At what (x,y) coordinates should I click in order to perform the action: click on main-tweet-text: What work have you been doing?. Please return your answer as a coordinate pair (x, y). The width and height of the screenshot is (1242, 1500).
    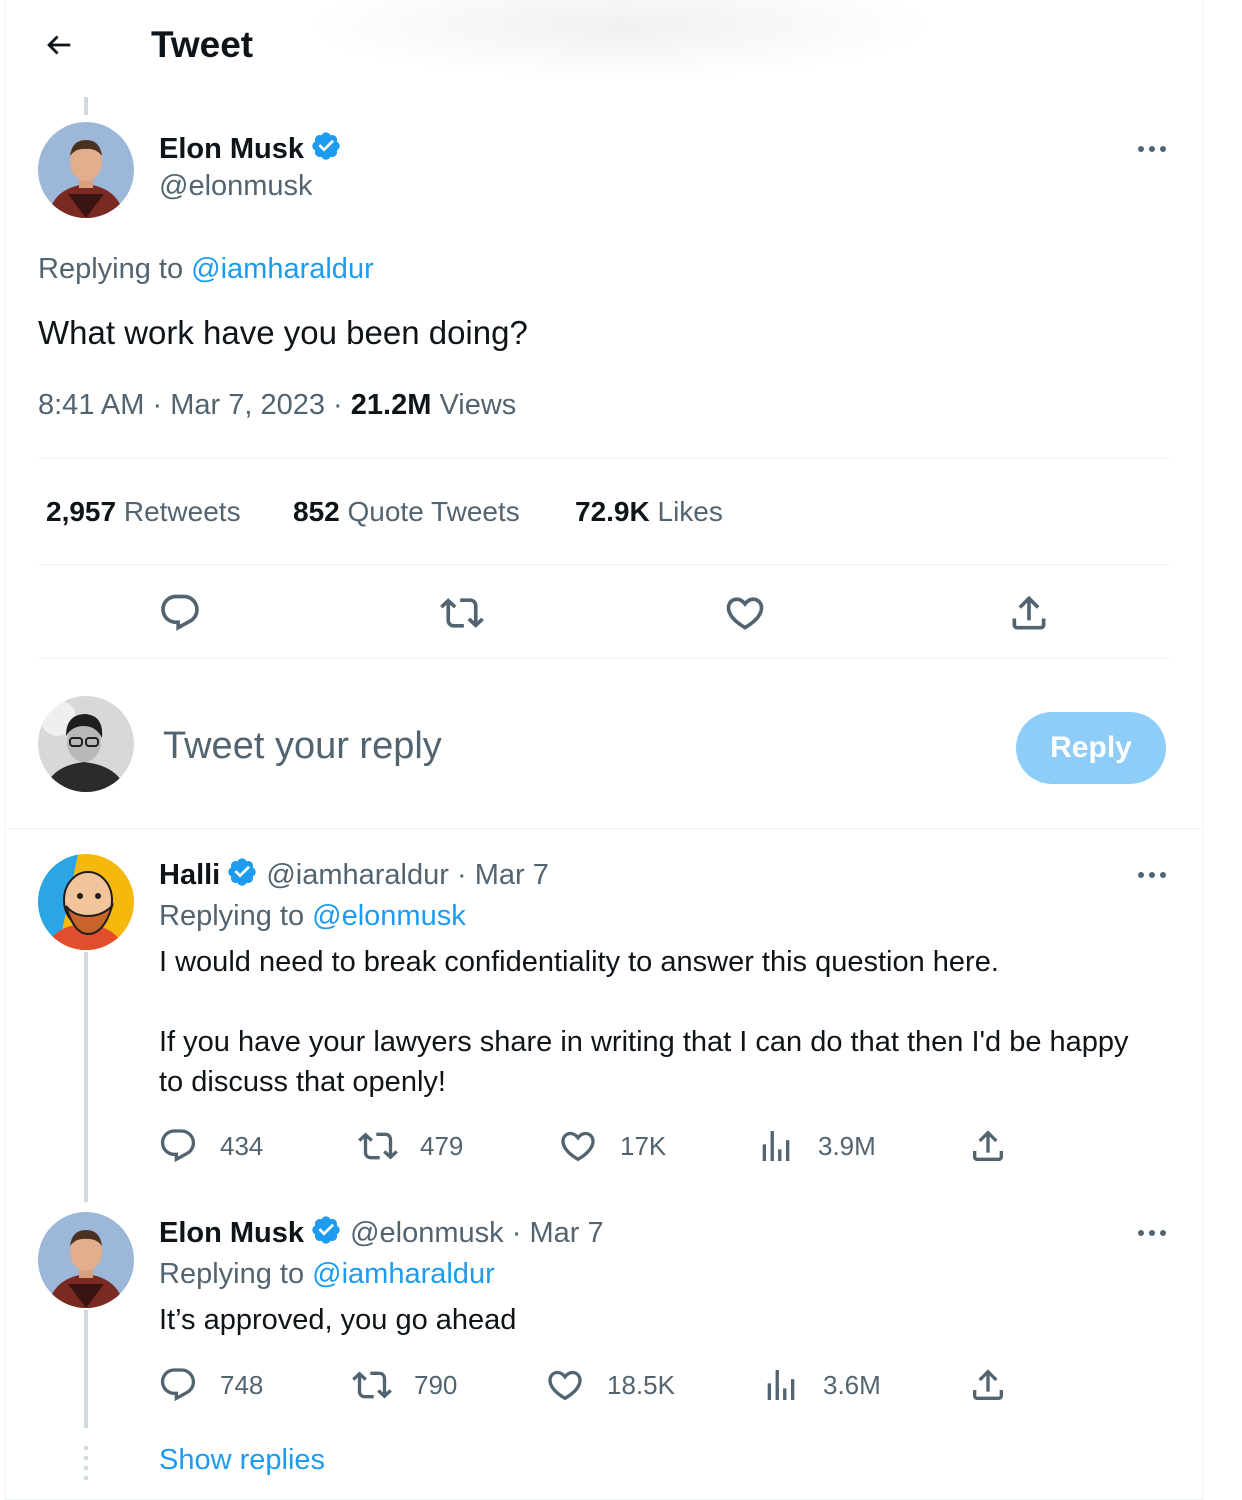
    Looking at the image, I should click on (283, 332).